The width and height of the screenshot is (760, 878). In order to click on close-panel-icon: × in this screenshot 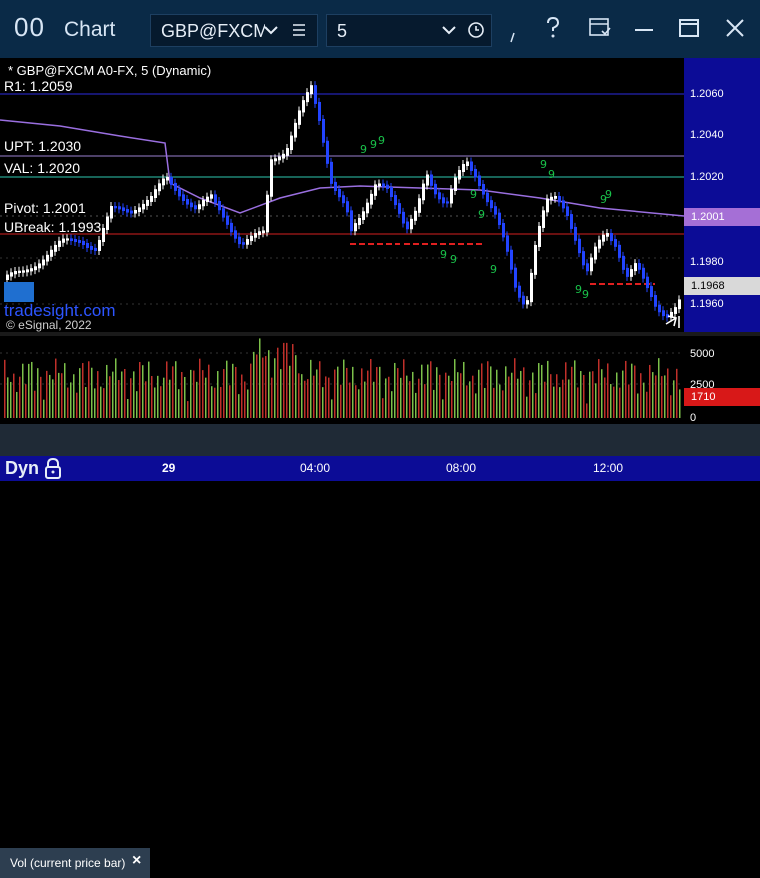, I will do `click(136, 861)`.